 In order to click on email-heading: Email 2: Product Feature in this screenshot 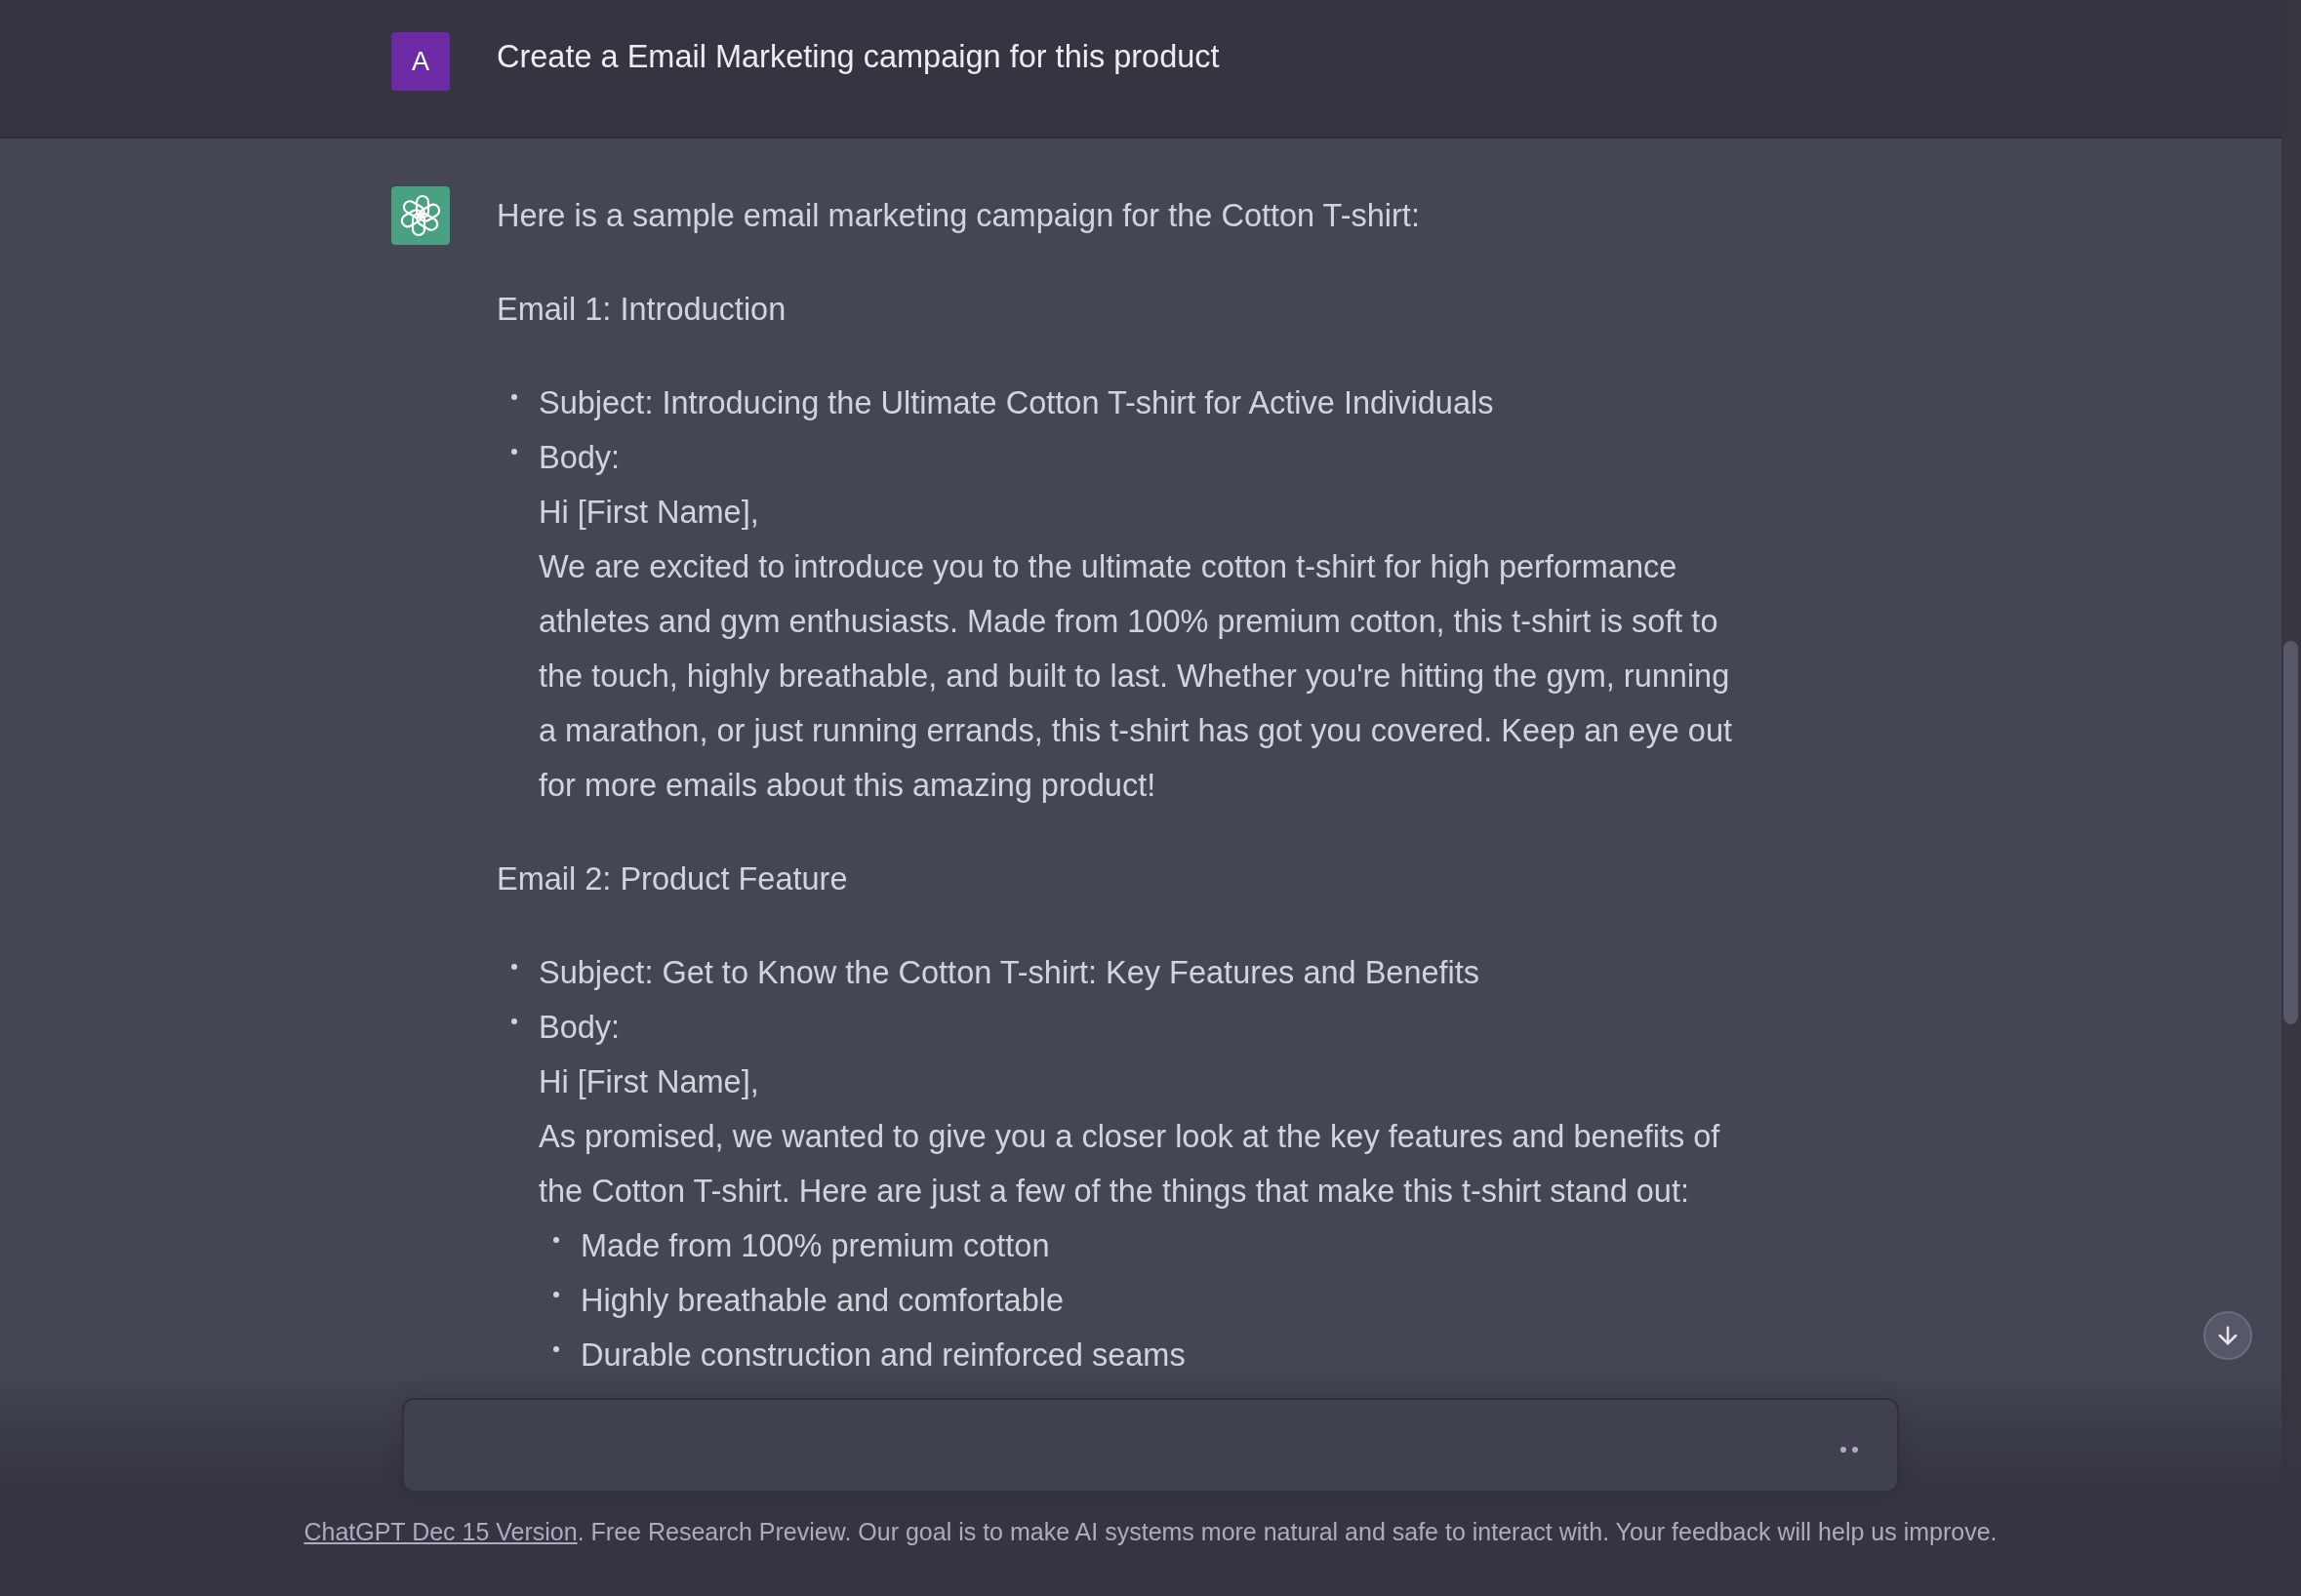, I will do `click(673, 879)`.